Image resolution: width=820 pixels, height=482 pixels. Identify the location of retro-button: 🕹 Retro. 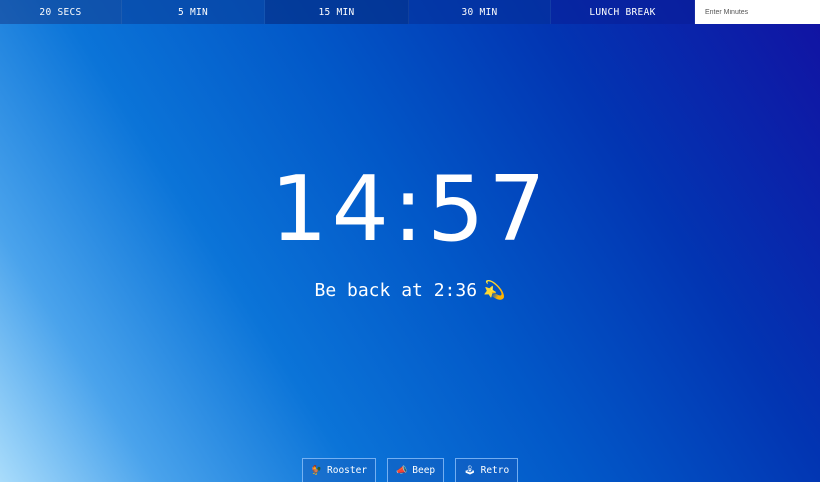
(487, 470).